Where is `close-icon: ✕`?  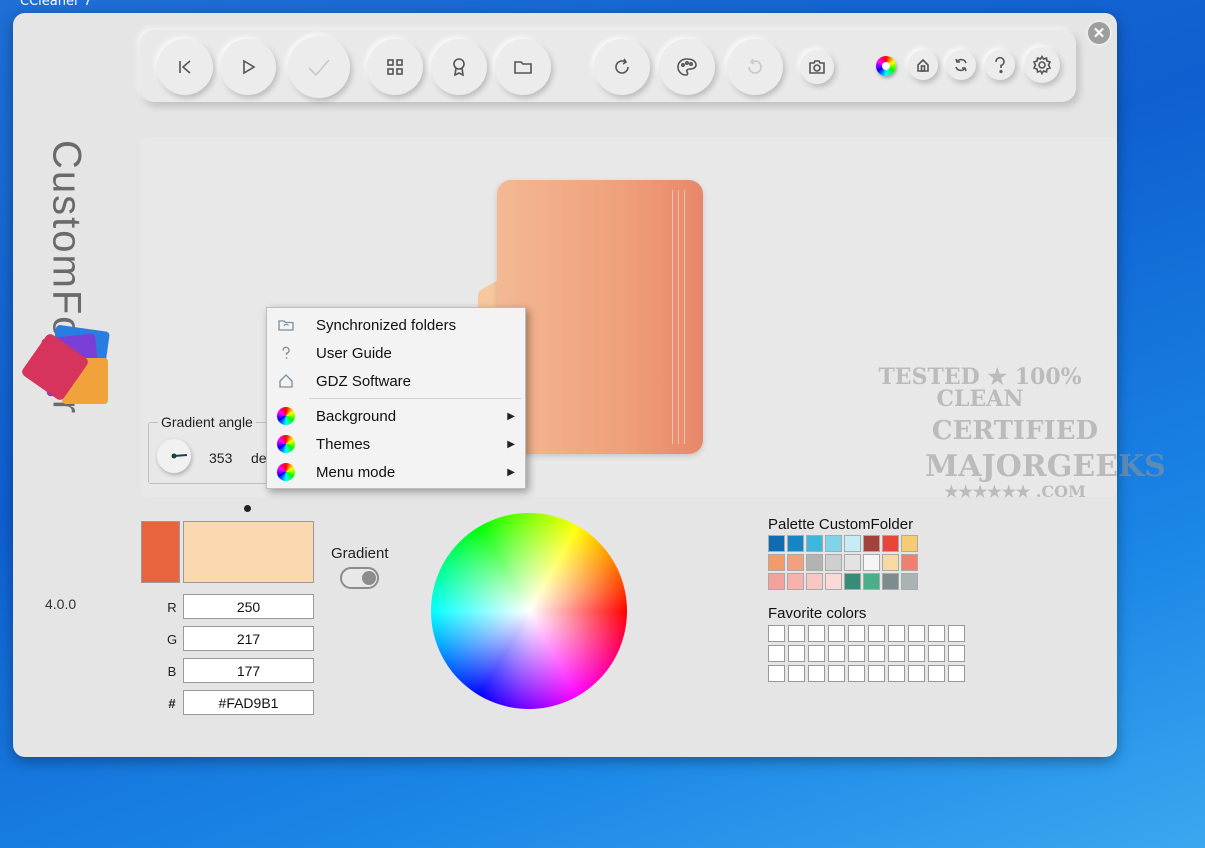 close-icon: ✕ is located at coordinates (1099, 33).